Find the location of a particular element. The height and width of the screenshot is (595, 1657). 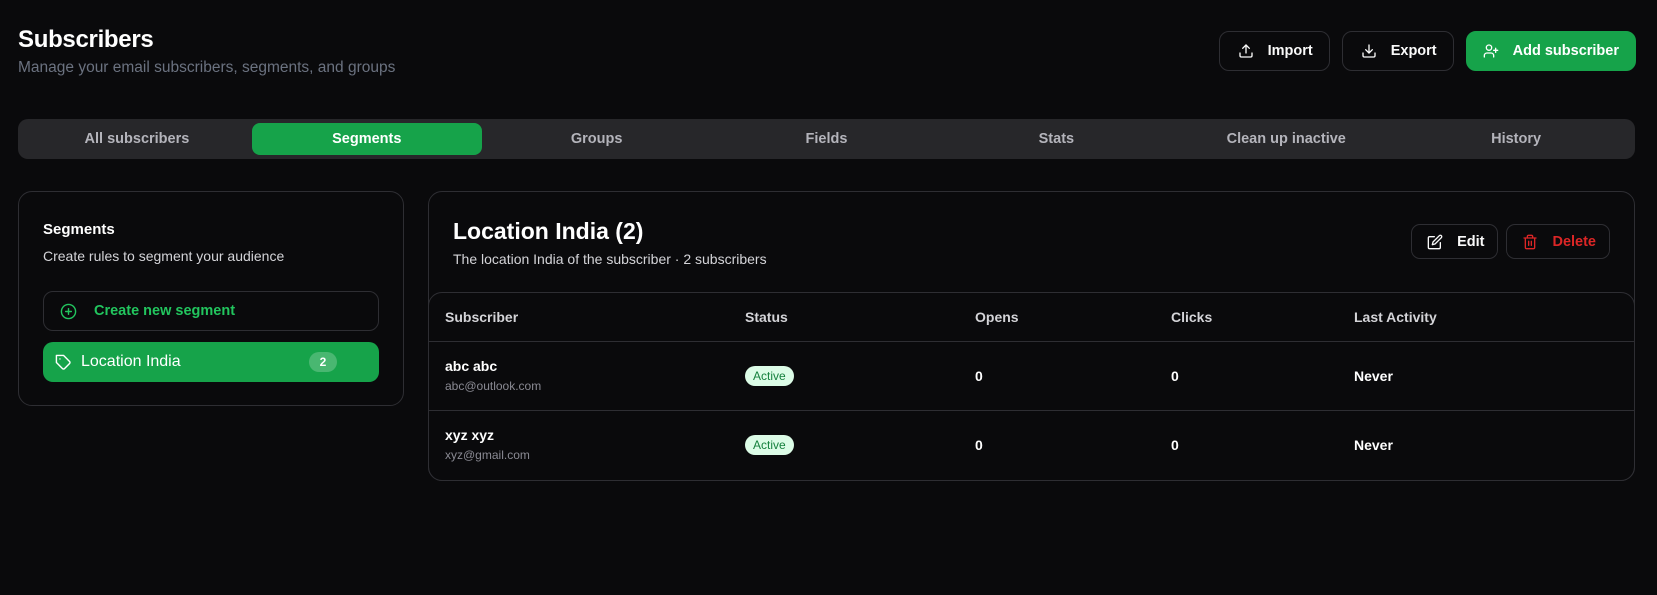

subscriber-cell: xyz xyz xyz@gmail.com is located at coordinates (579, 444).